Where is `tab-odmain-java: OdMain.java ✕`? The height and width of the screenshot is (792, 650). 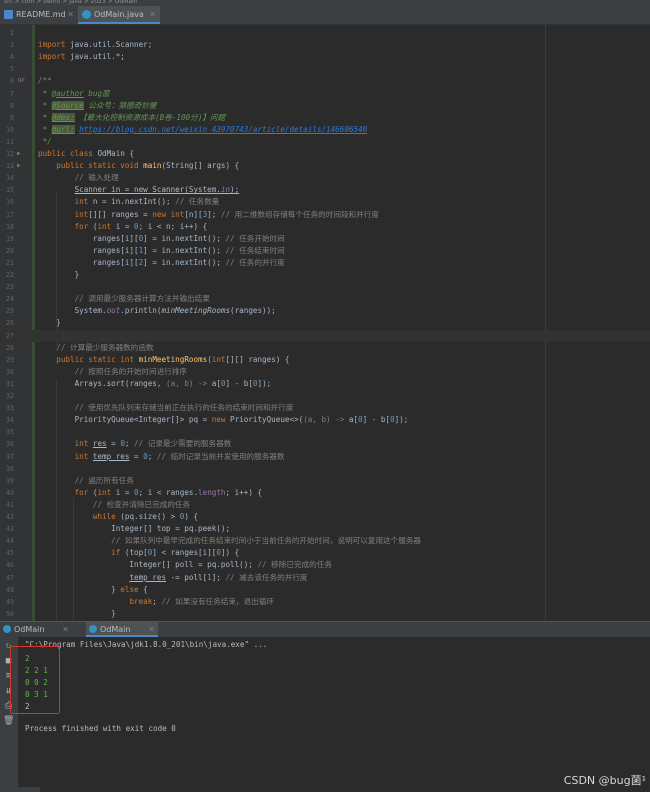
tab-odmain-java: OdMain.java ✕ is located at coordinates (119, 15).